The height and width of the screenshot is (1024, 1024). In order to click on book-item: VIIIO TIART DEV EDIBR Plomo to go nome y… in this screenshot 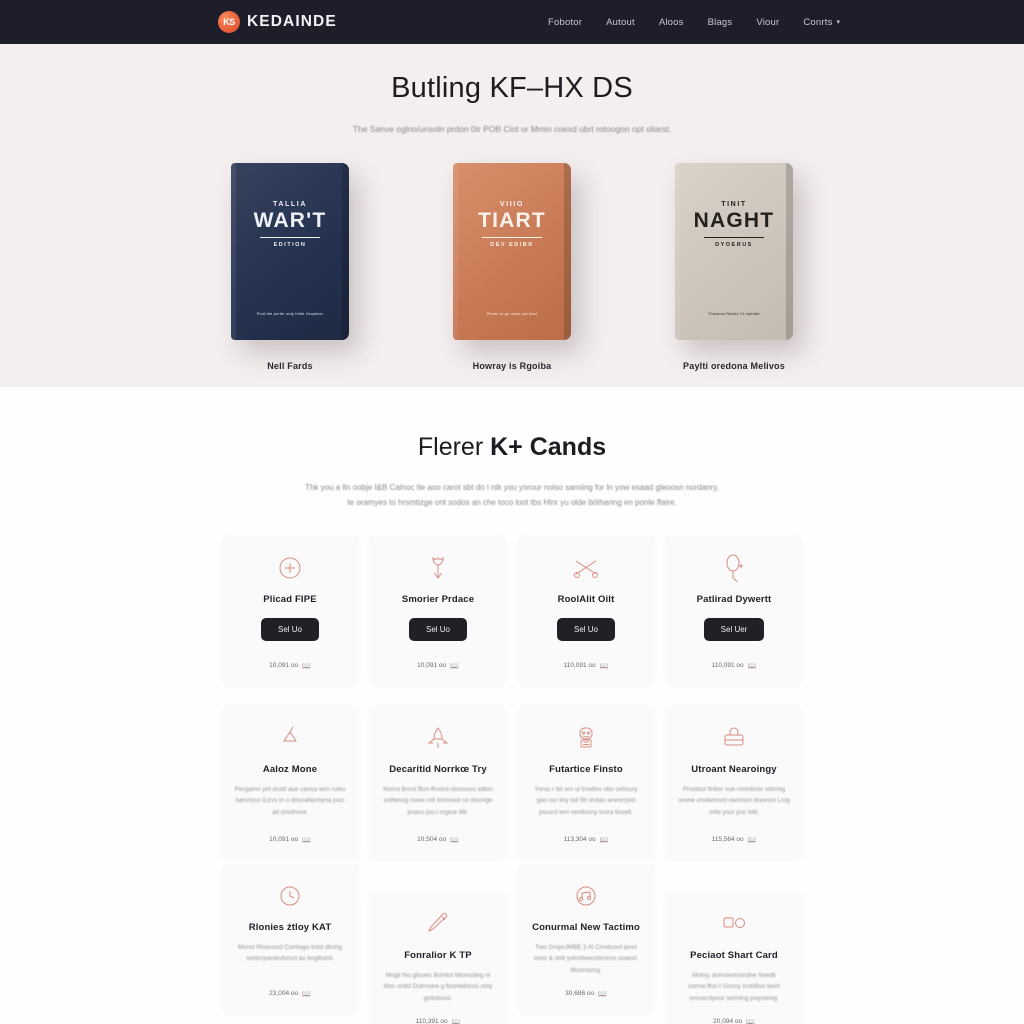, I will do `click(512, 267)`.